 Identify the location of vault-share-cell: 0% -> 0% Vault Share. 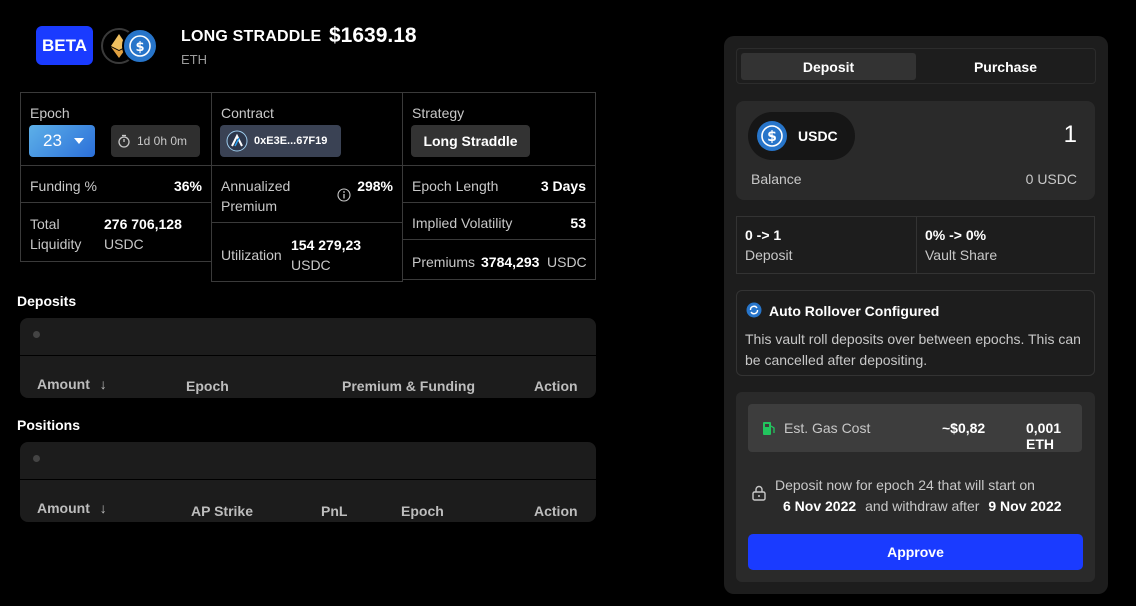
(1005, 245).